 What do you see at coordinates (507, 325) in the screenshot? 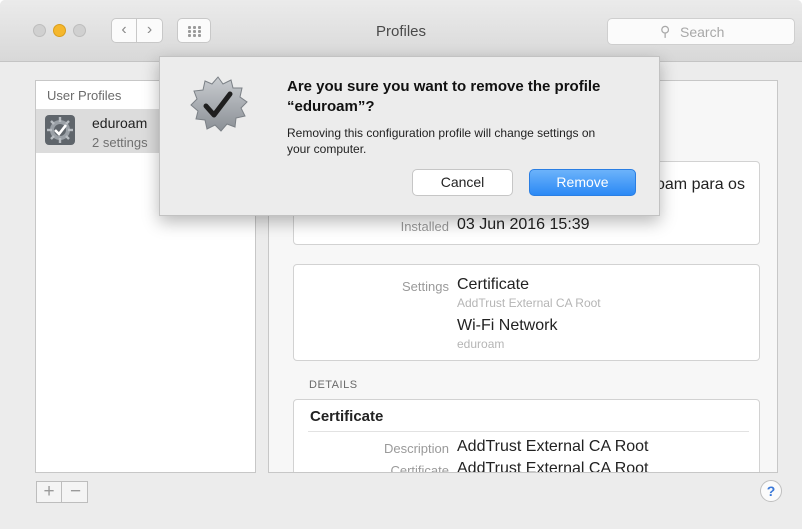
I see `setting-name: Wi-Fi Network` at bounding box center [507, 325].